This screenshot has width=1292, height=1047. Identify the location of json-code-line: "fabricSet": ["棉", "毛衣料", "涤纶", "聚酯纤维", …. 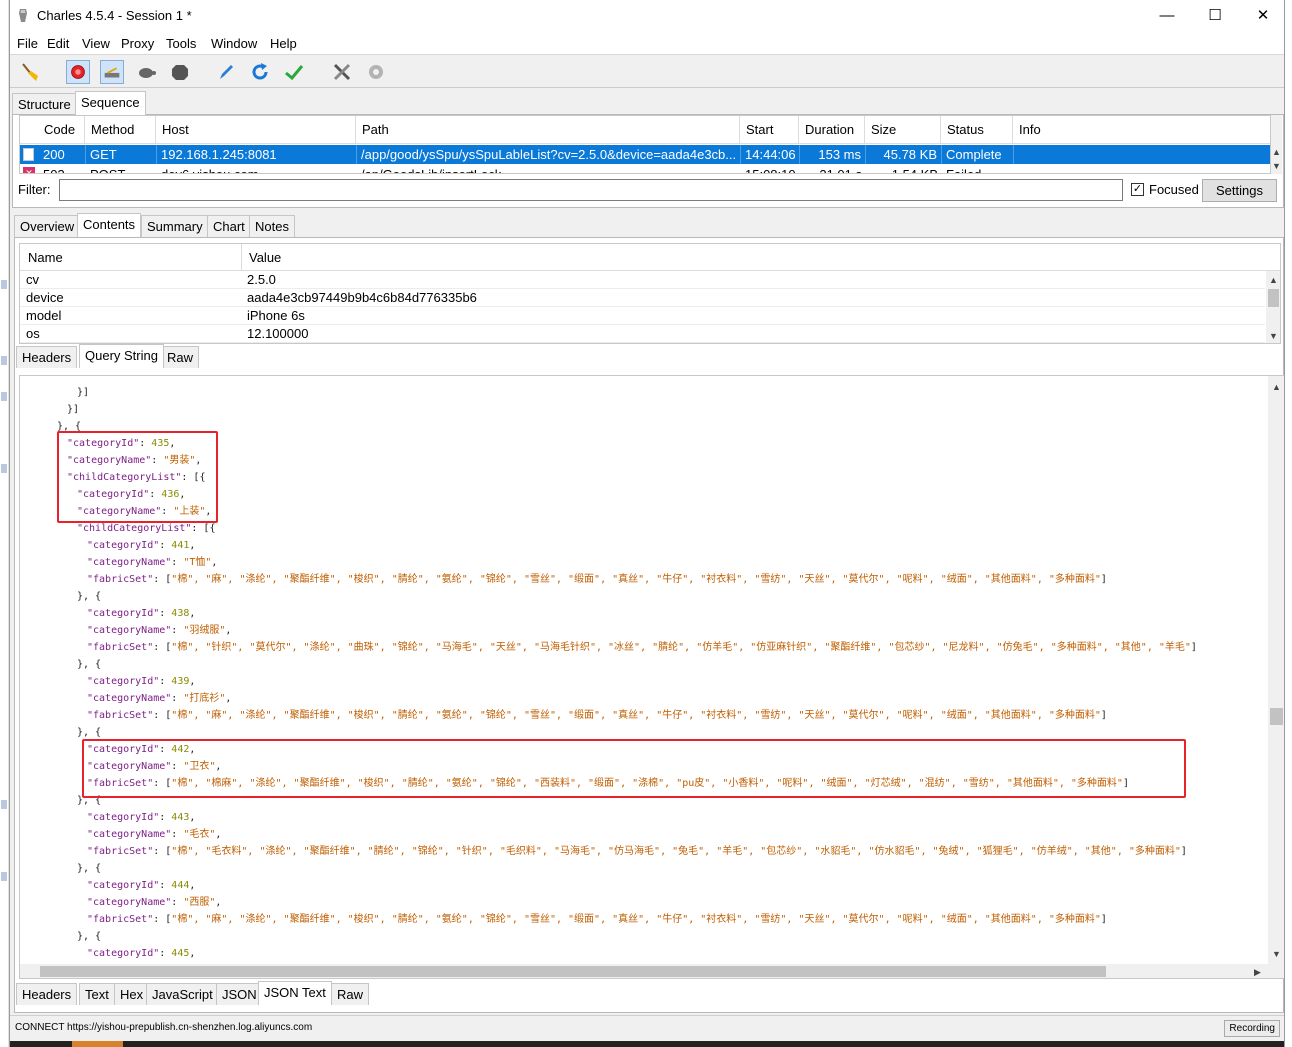
(637, 851).